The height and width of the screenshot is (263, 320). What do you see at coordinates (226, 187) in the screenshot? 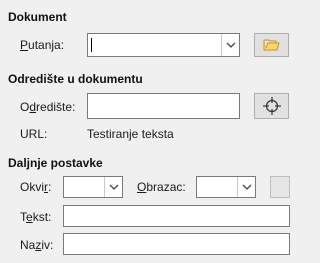
I see `form-combobox` at bounding box center [226, 187].